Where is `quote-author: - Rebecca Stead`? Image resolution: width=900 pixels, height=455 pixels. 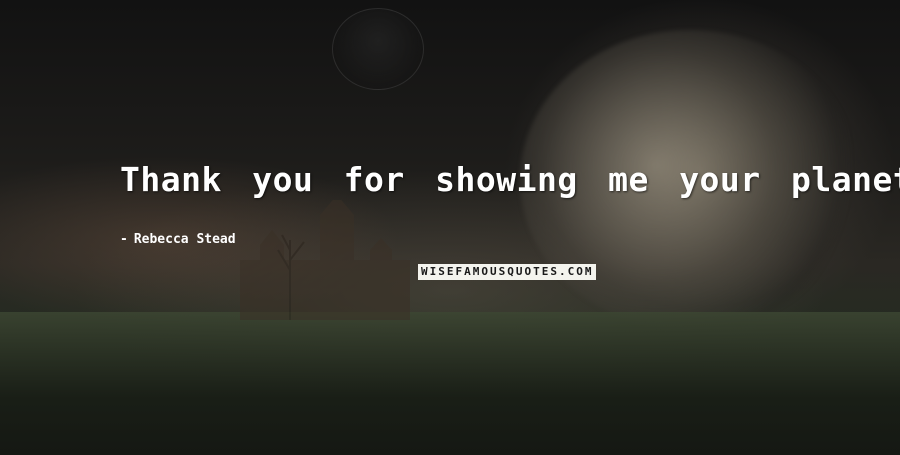
quote-author: - Rebecca Stead is located at coordinates (178, 239).